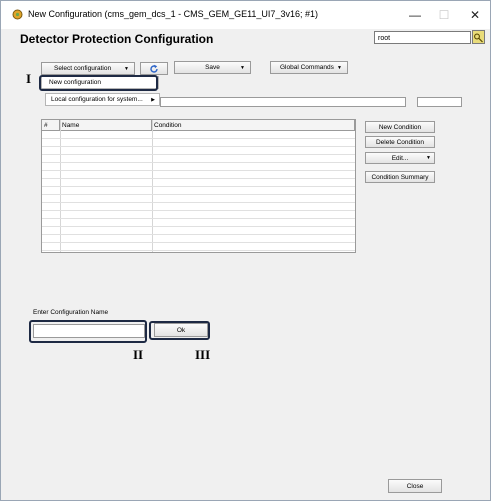 The width and height of the screenshot is (491, 501). I want to click on column-header-name: Name, so click(106, 125).